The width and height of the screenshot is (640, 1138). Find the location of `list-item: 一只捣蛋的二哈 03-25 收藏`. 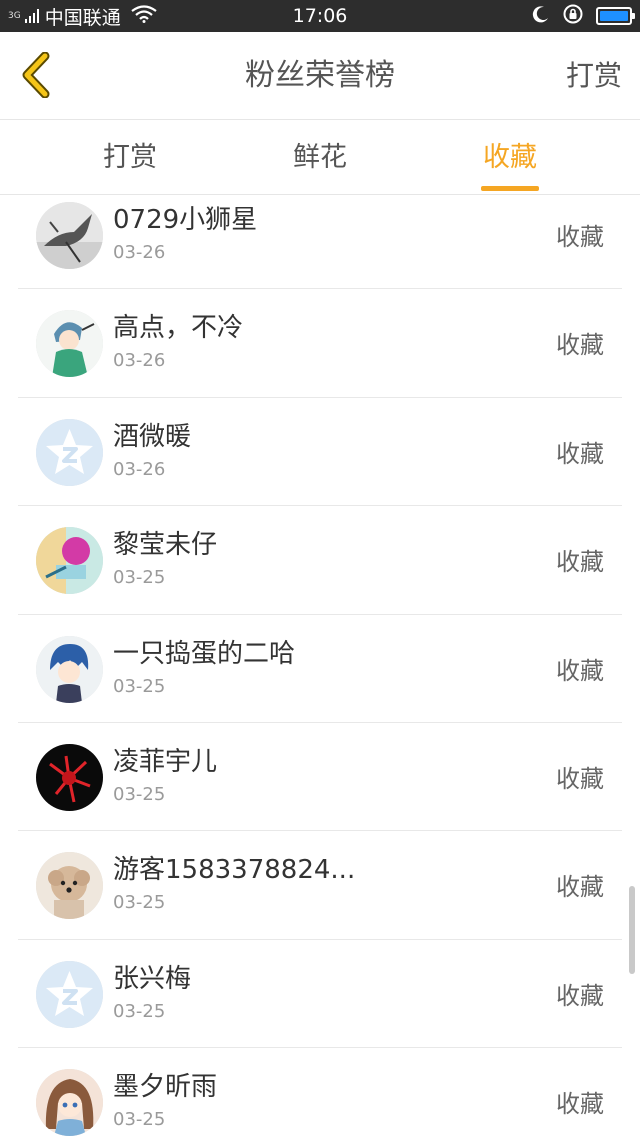

list-item: 一只捣蛋的二哈 03-25 收藏 is located at coordinates (320, 669).